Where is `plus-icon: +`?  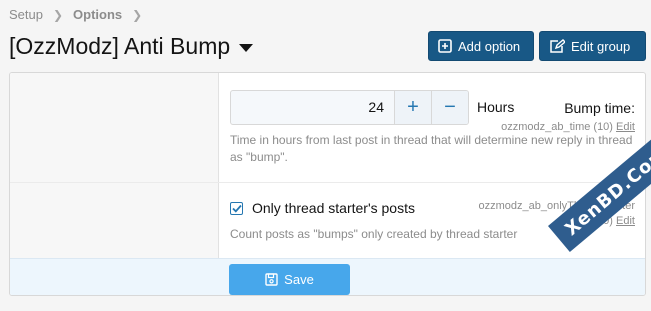 plus-icon: + is located at coordinates (413, 107).